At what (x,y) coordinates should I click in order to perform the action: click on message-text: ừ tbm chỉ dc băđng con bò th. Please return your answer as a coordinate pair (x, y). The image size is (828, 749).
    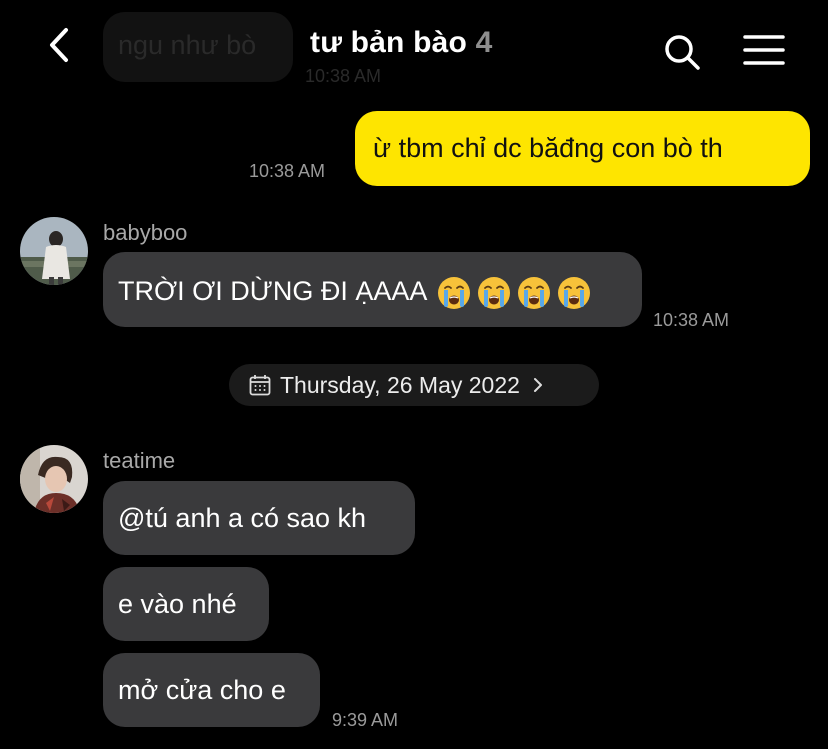
    Looking at the image, I should click on (548, 148).